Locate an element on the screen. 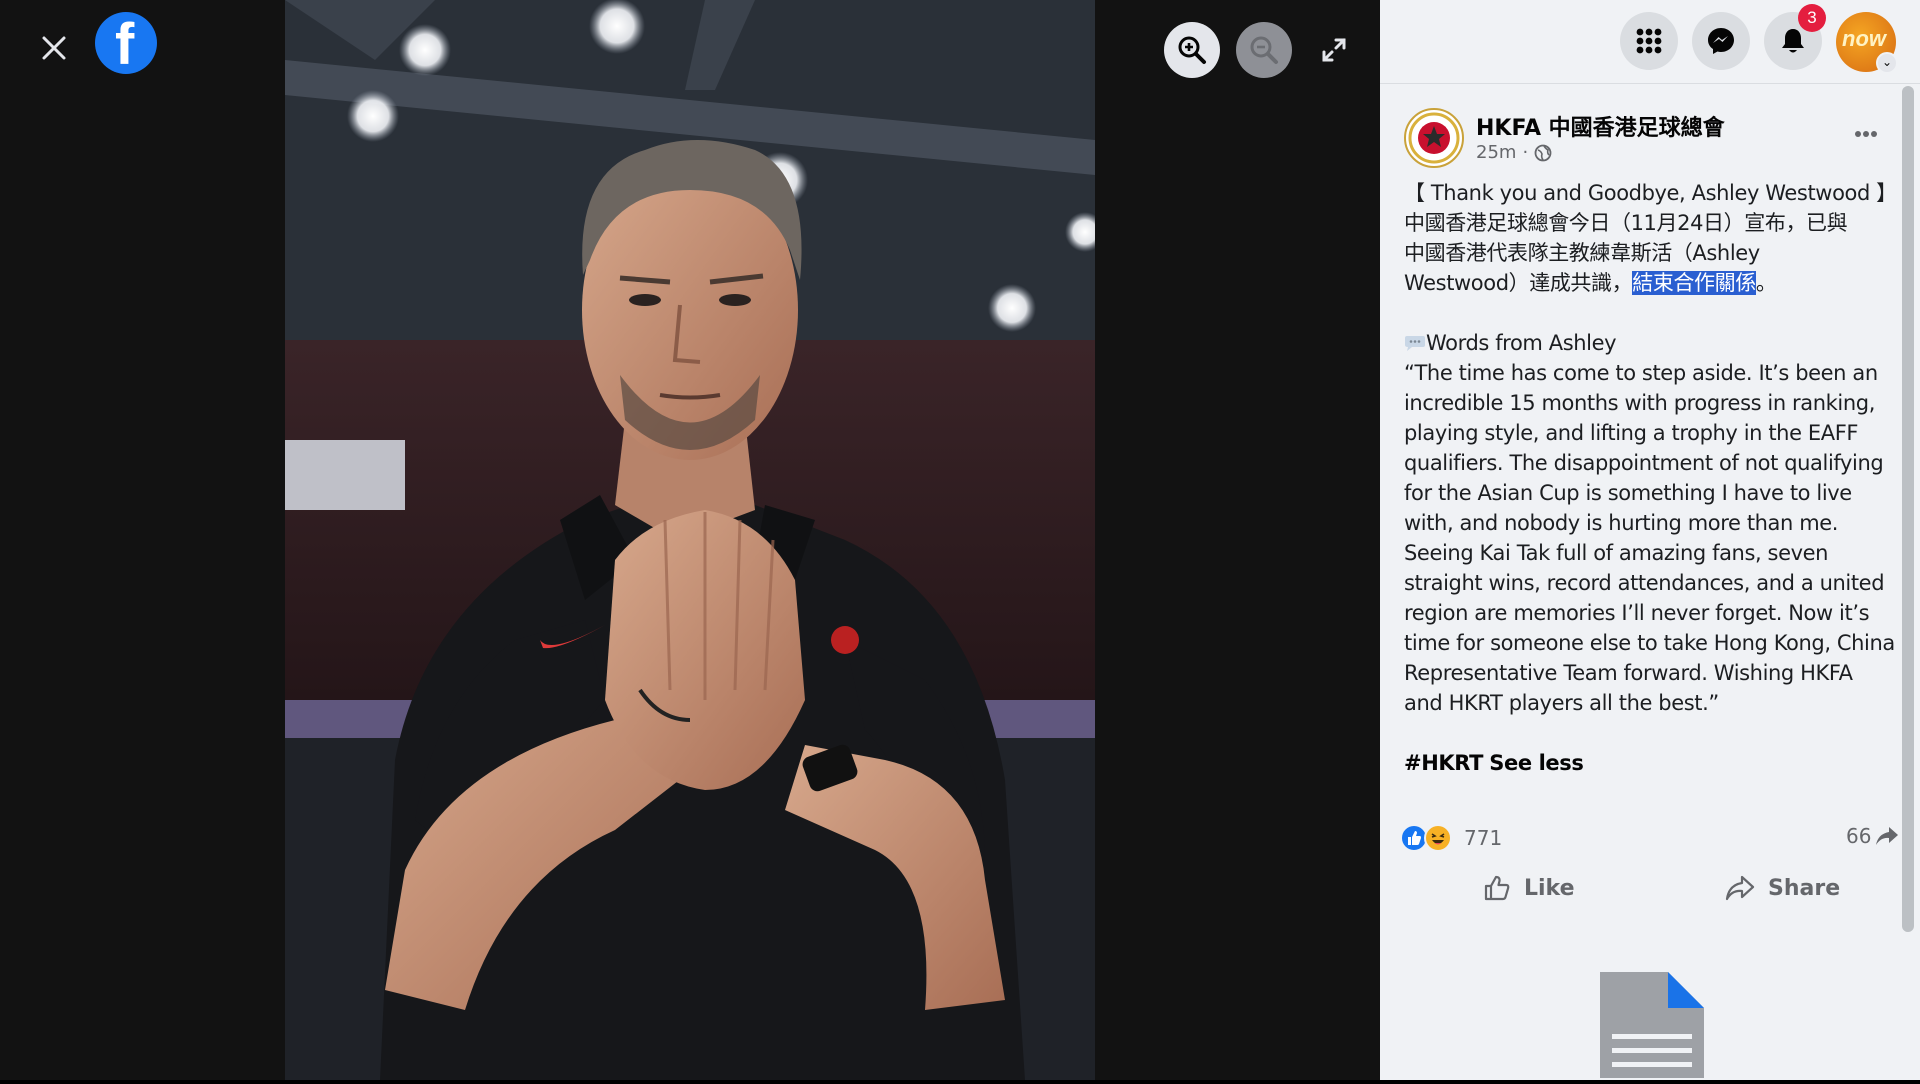 This screenshot has height=1084, width=1920. zoom-out-button is located at coordinates (1264, 50).